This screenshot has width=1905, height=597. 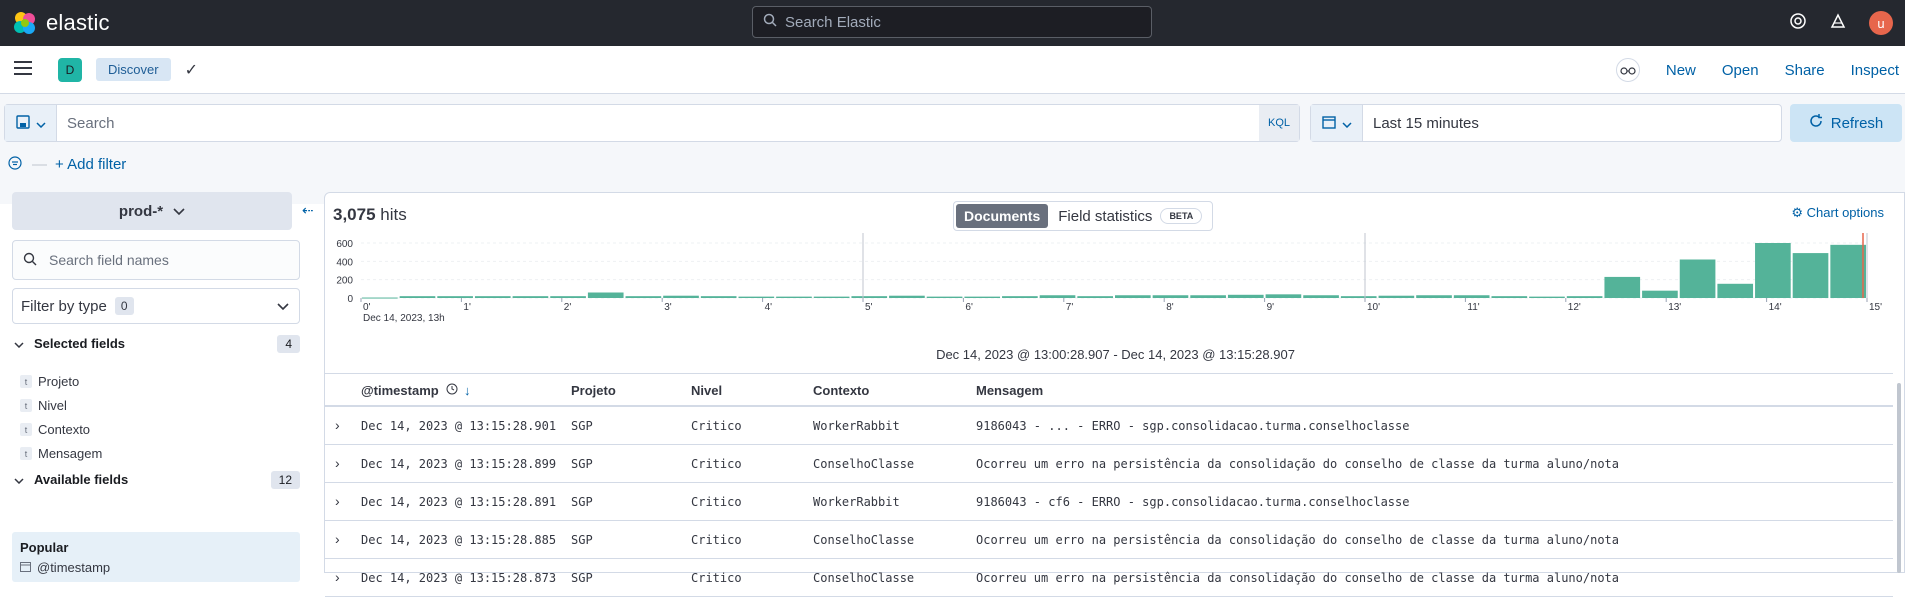 What do you see at coordinates (415, 390) in the screenshot?
I see `column-header-timestamp: @timestamp ↓` at bounding box center [415, 390].